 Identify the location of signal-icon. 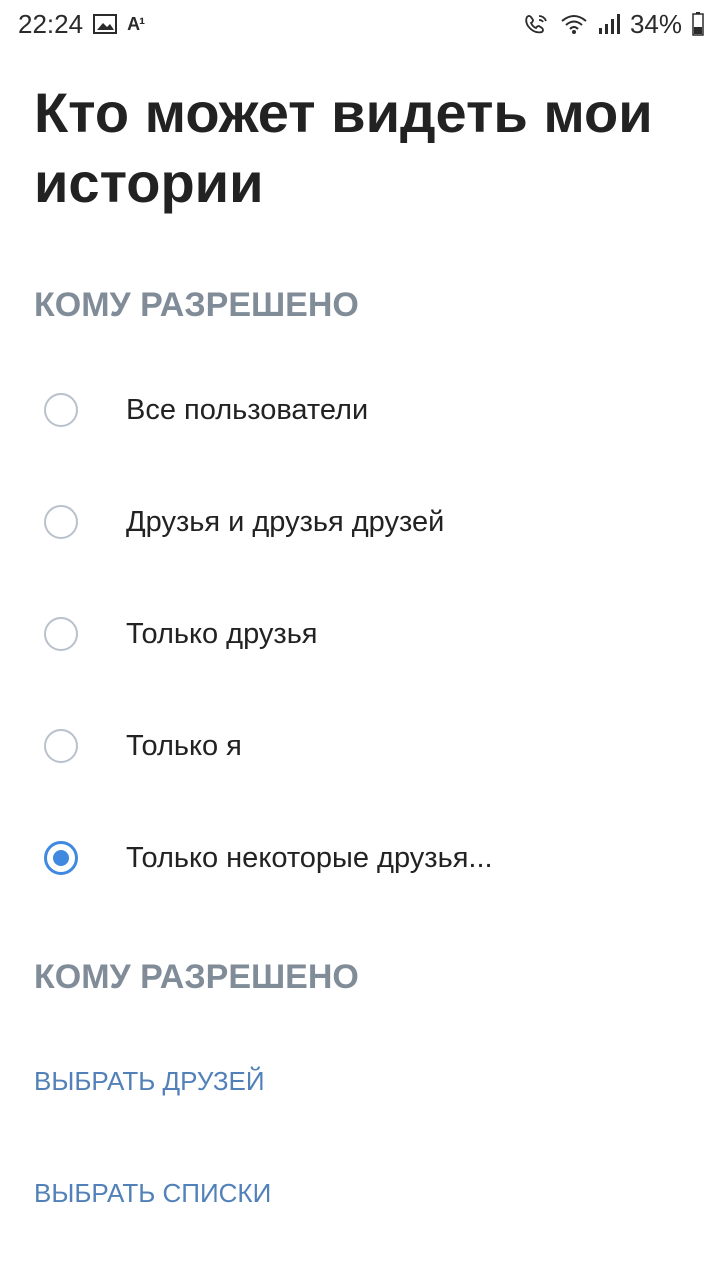
(609, 24).